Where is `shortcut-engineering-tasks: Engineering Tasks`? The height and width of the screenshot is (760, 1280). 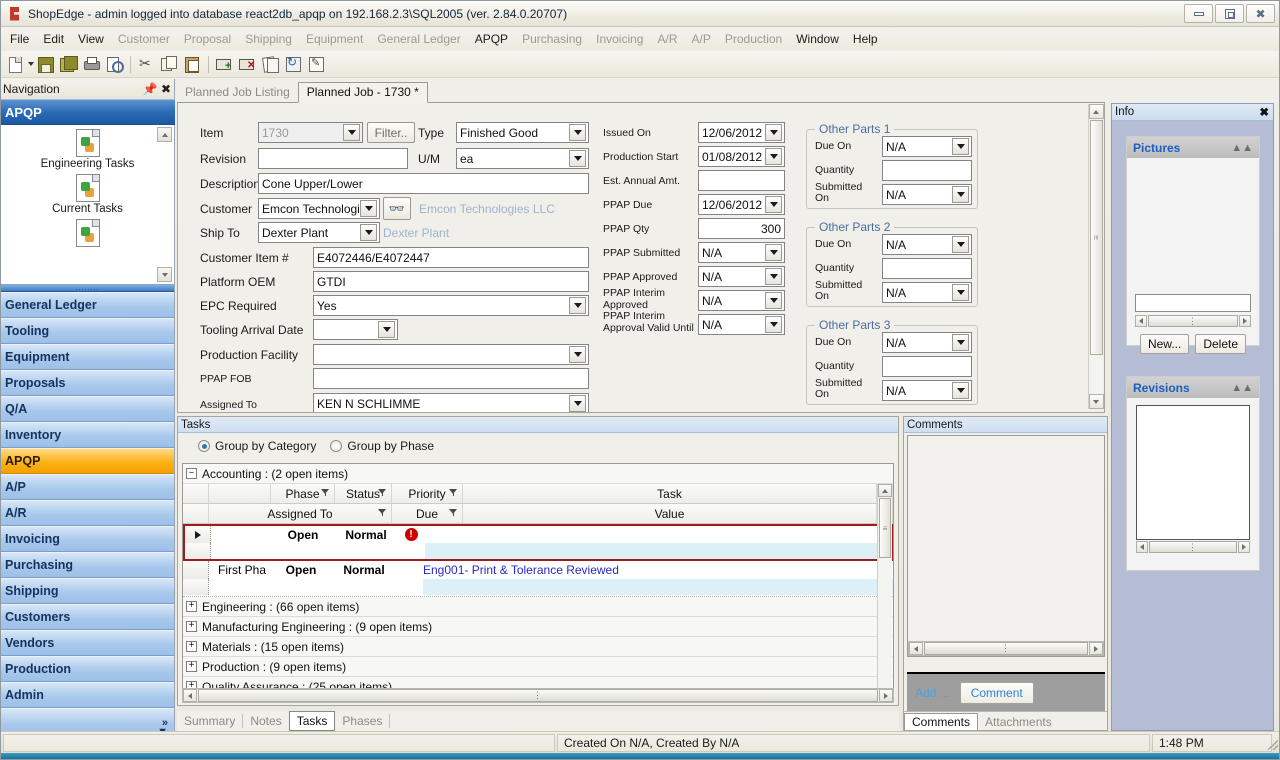
shortcut-engineering-tasks: Engineering Tasks is located at coordinates (87, 149).